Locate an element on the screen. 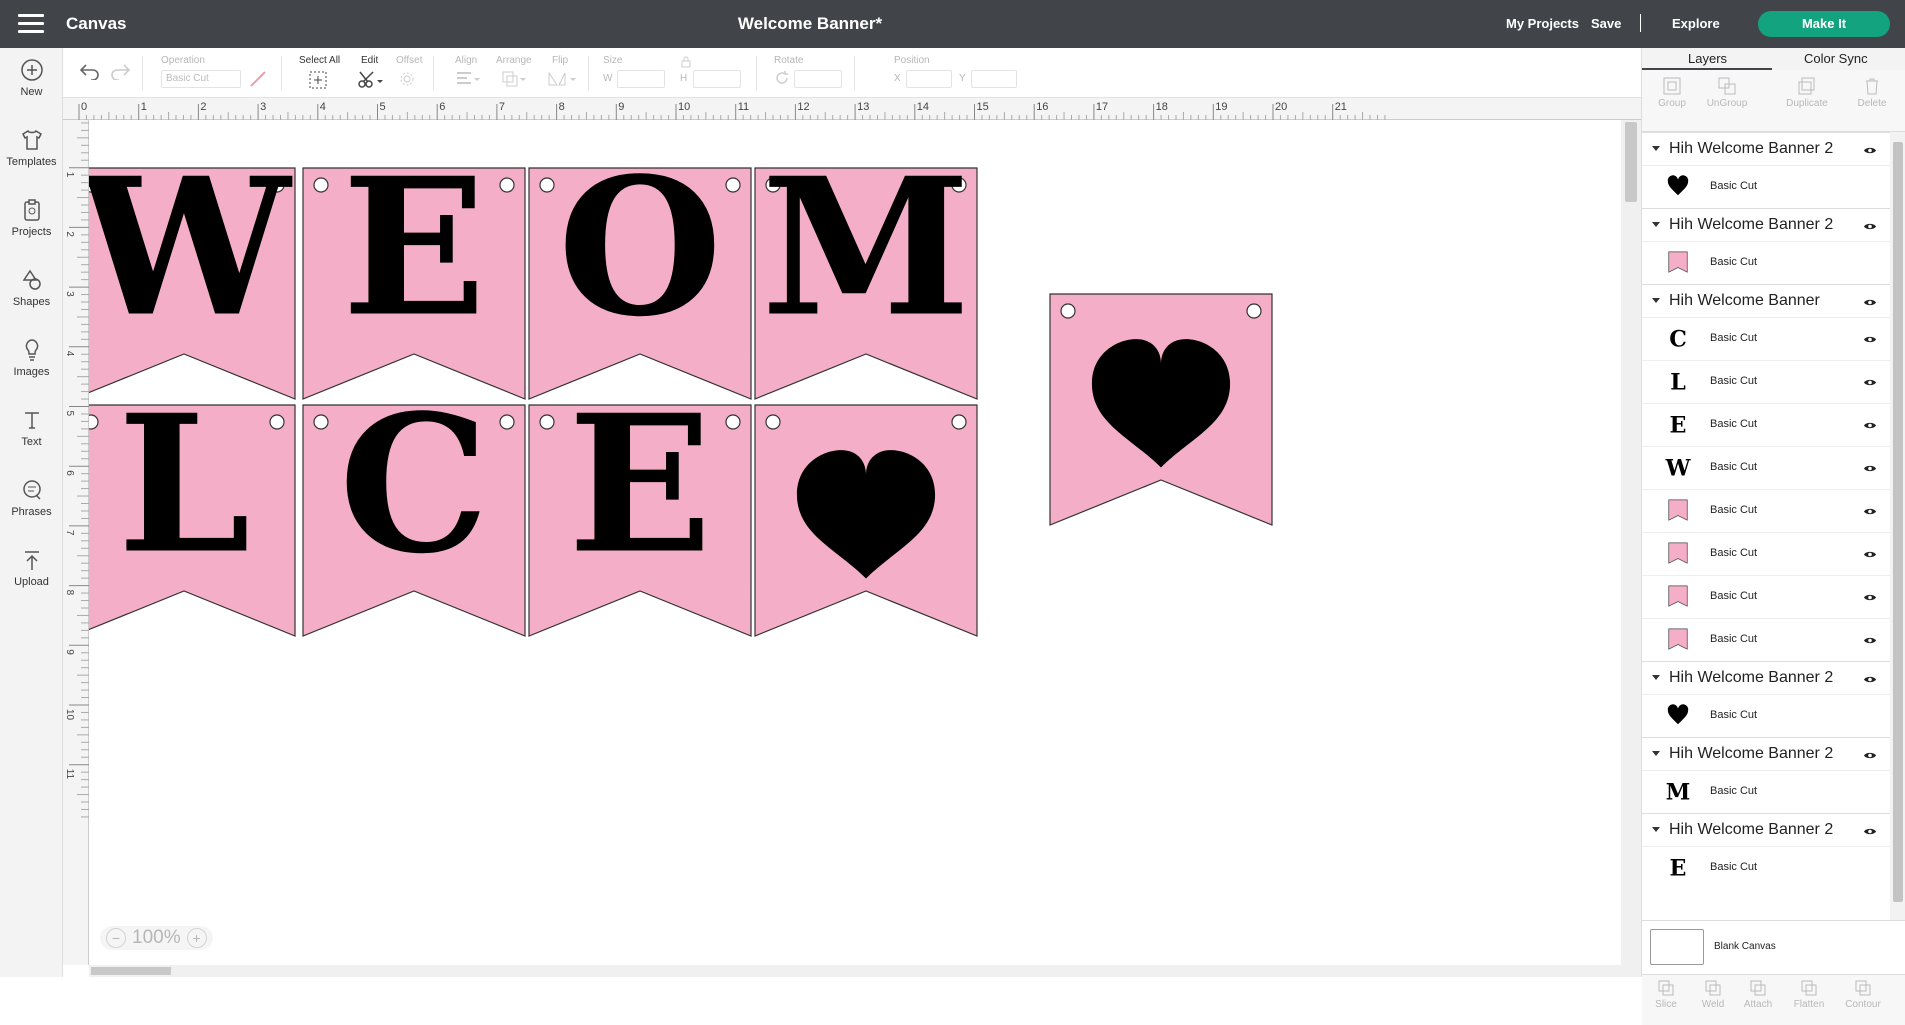 The height and width of the screenshot is (1025, 1905). arrange-icon is located at coordinates (514, 79).